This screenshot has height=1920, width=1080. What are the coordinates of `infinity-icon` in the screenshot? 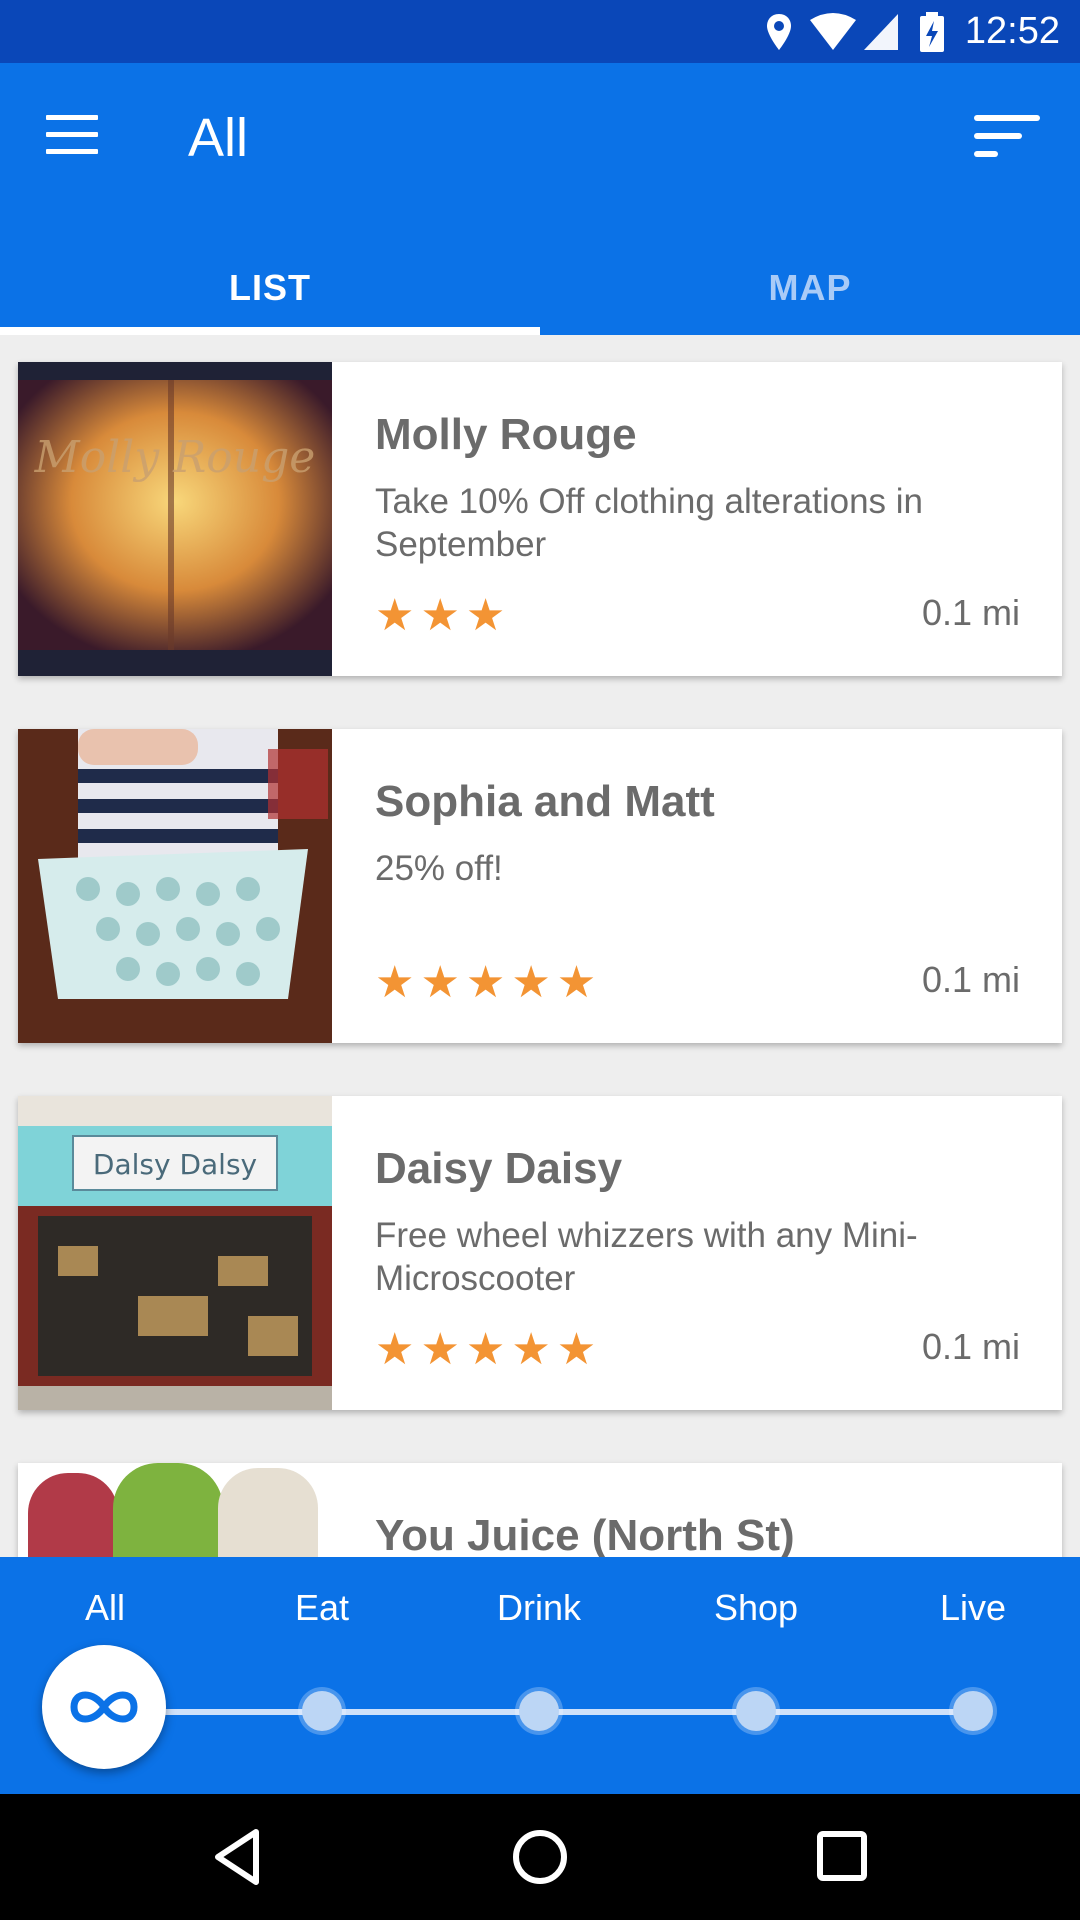 It's located at (104, 1707).